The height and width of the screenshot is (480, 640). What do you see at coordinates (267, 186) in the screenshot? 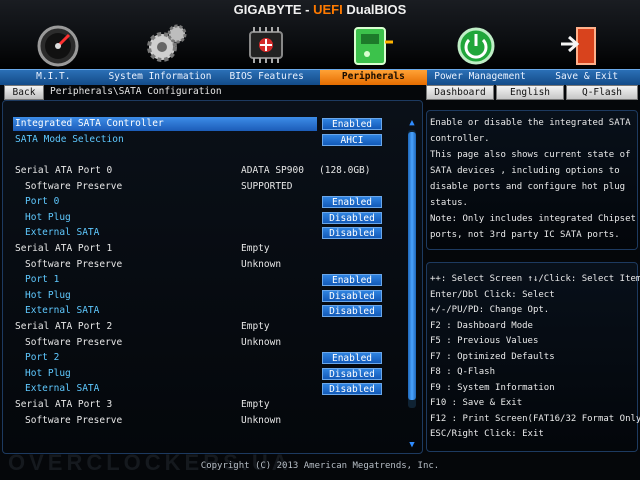
I see `setting-value: SUPPORTED` at bounding box center [267, 186].